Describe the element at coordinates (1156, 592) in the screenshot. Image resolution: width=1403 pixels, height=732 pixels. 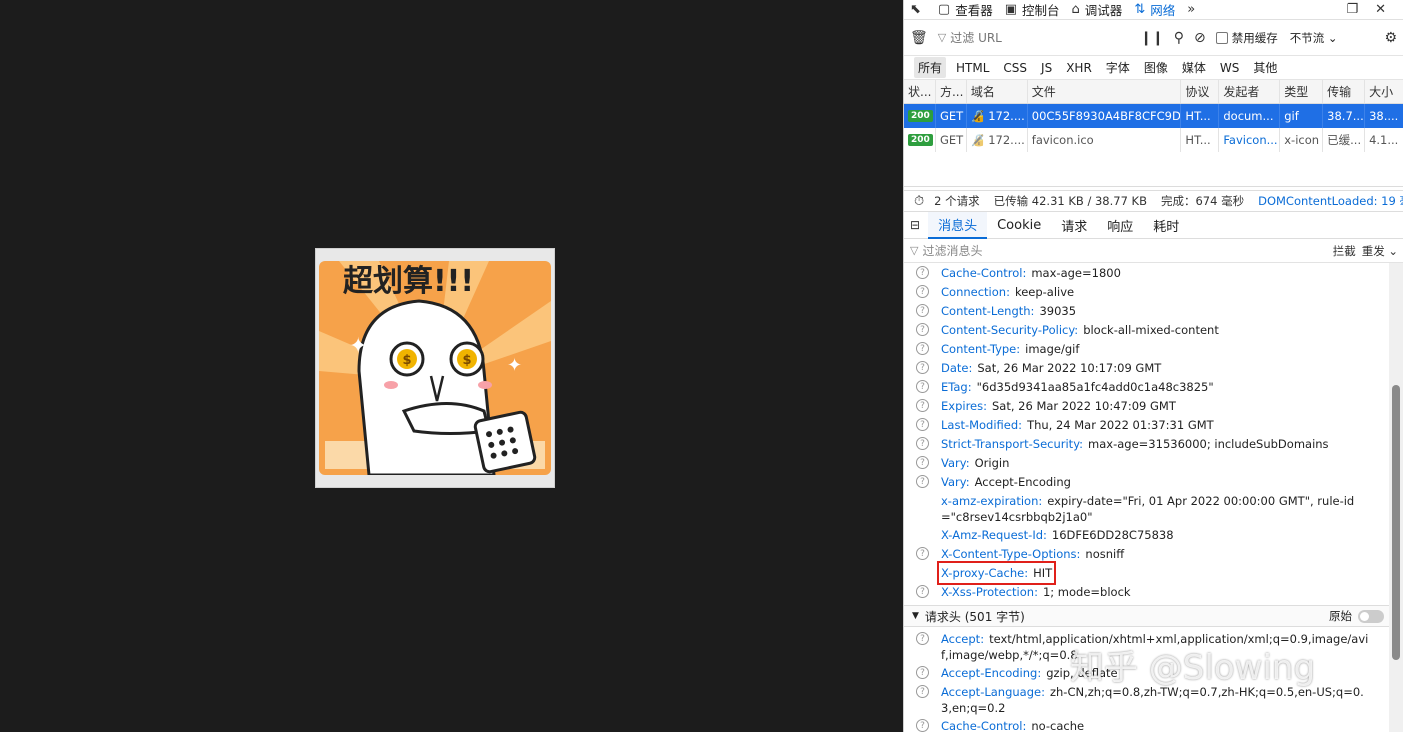
I see `header-content: X-Xss-Protection: 1; mode=block` at that location.